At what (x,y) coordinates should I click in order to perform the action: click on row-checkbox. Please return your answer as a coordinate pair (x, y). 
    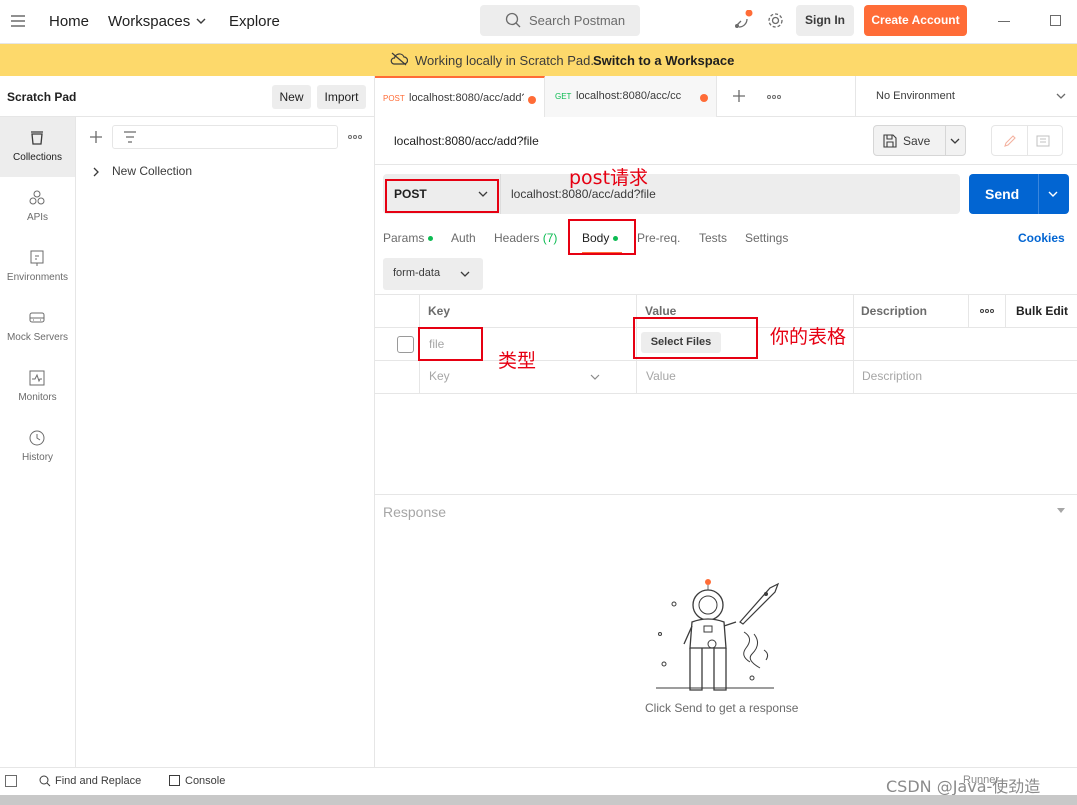
    Looking at the image, I should click on (405, 344).